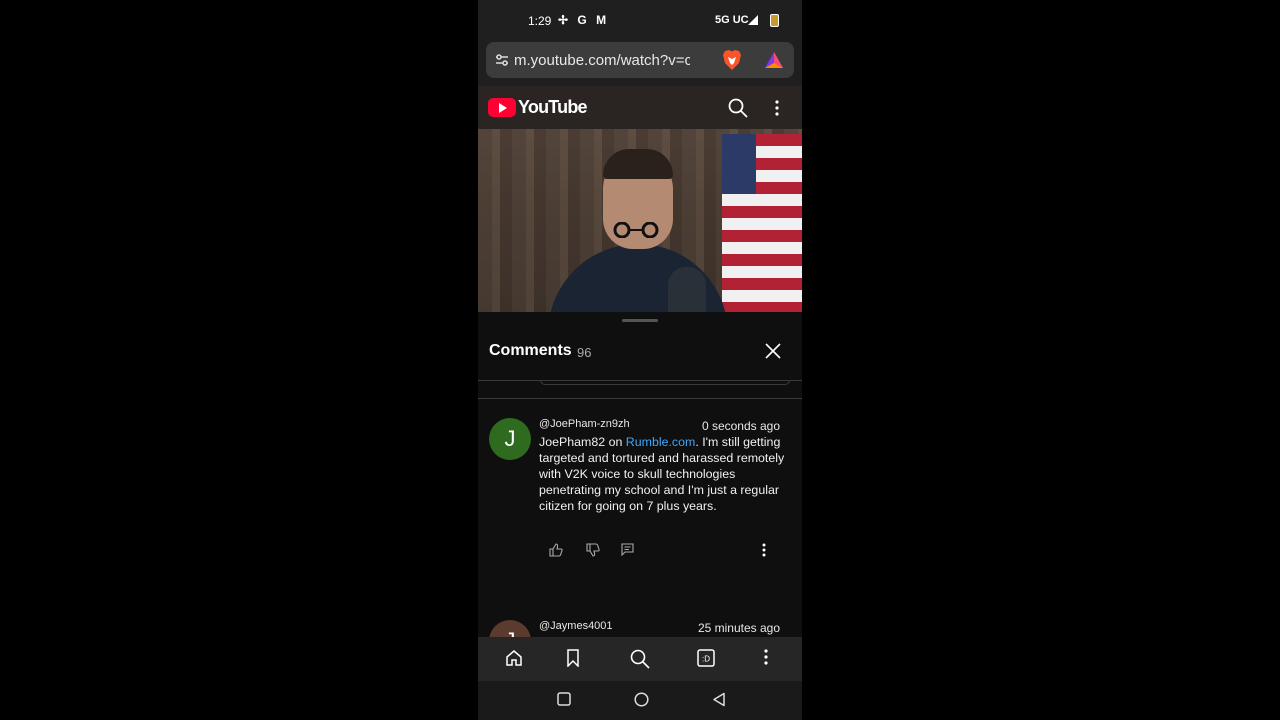 The width and height of the screenshot is (1280, 720). Describe the element at coordinates (573, 658) in the screenshot. I see `bookmark-icon` at that location.